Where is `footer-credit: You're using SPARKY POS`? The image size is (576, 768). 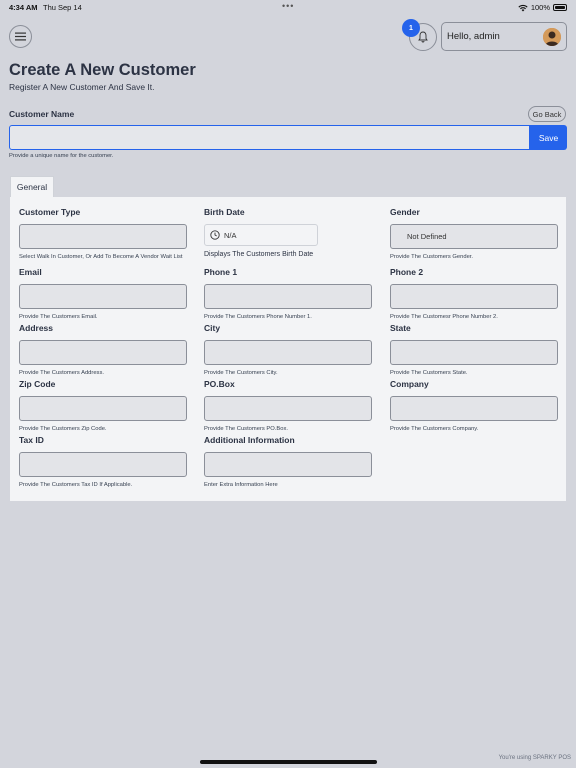 footer-credit: You're using SPARKY POS is located at coordinates (534, 758).